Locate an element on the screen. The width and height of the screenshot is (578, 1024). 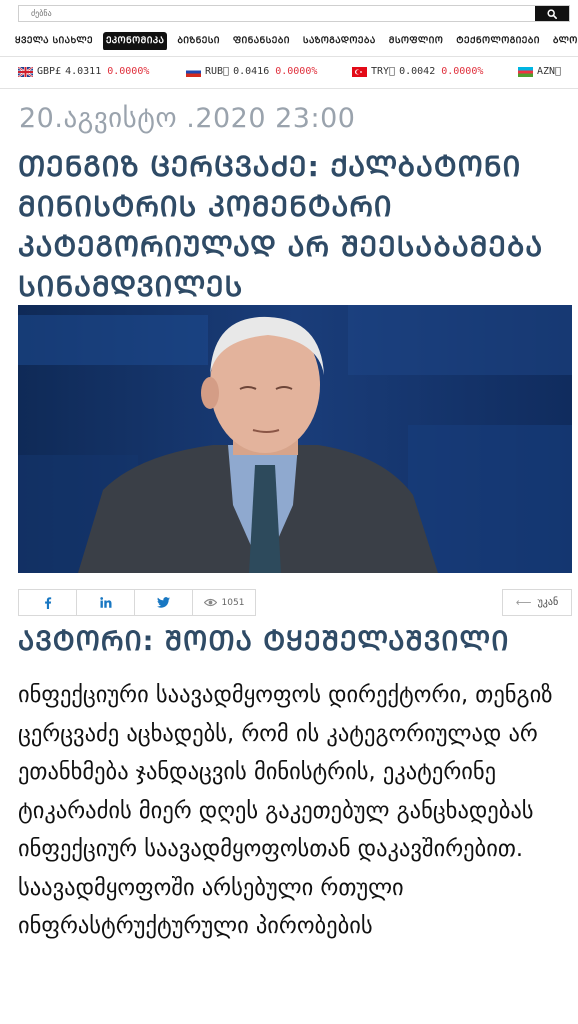
ticker-rate: 4.0311 is located at coordinates (83, 71).